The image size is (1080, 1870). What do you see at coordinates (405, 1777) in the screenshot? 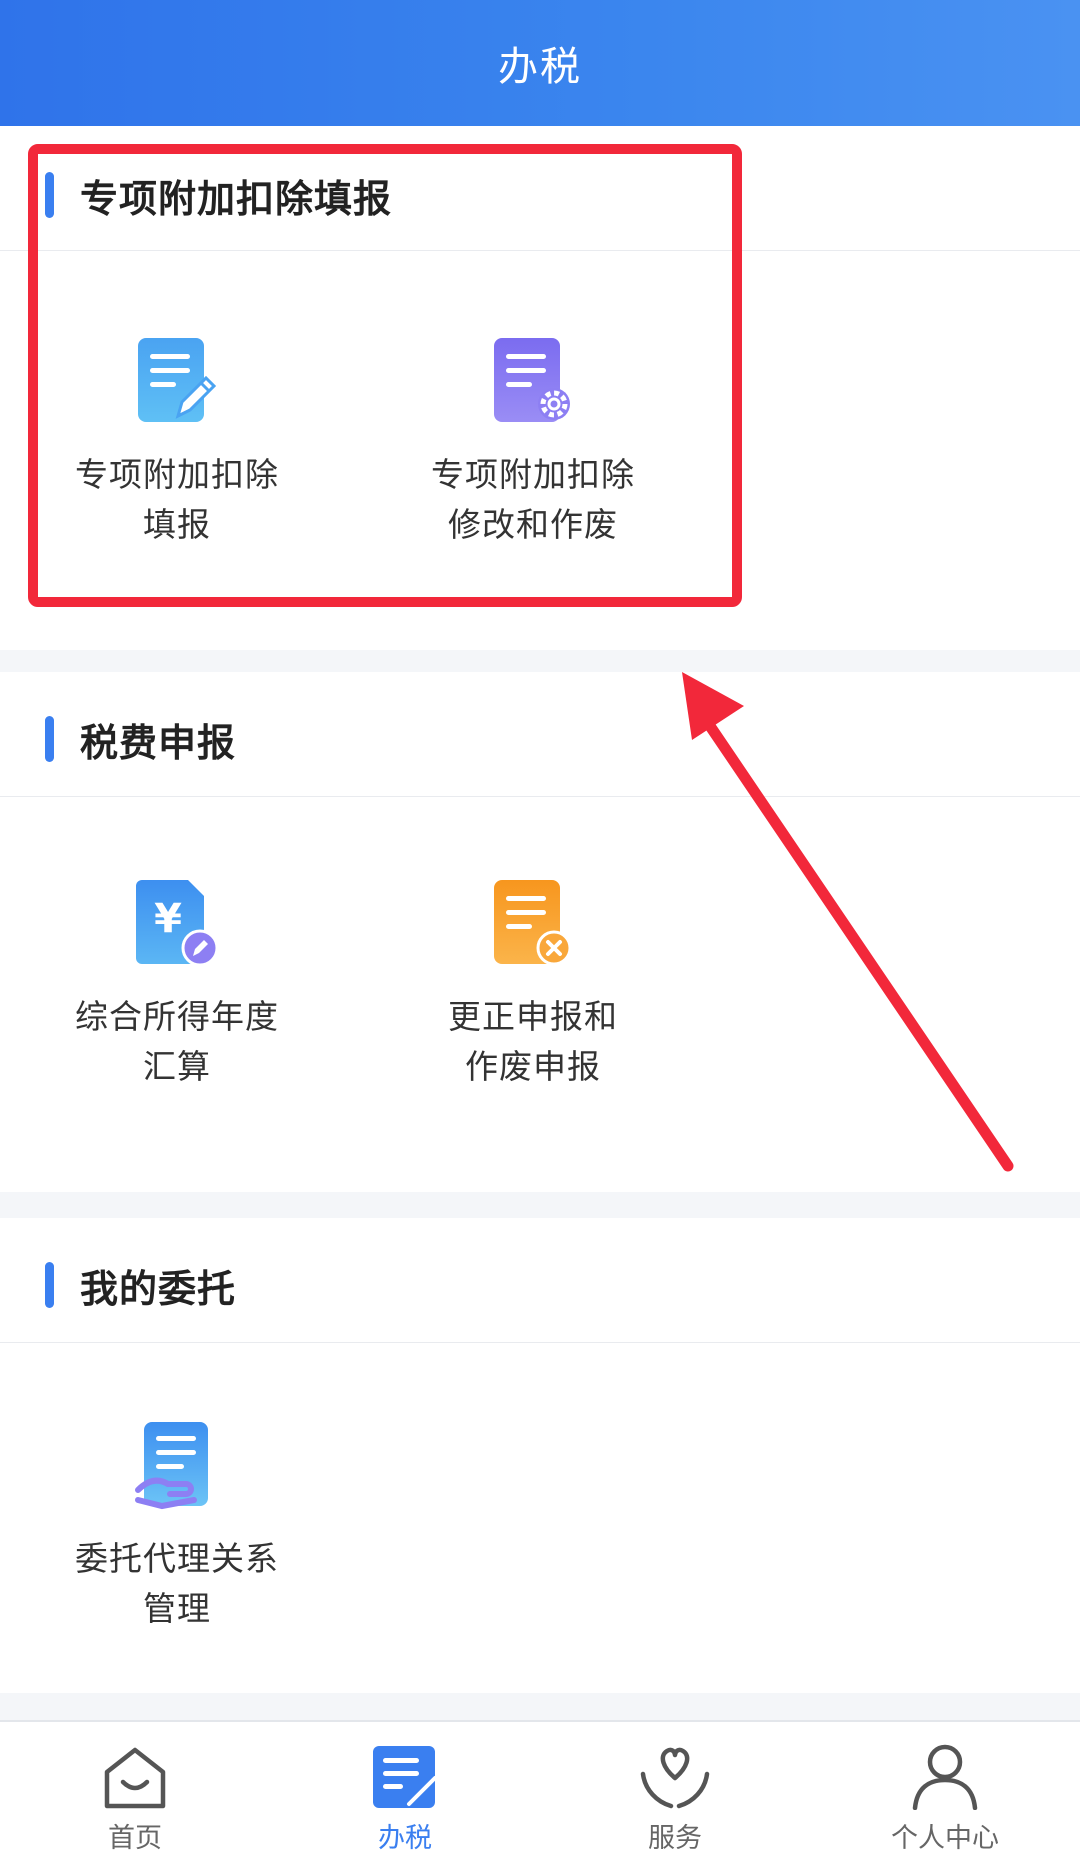
I see `tax-document-icon` at bounding box center [405, 1777].